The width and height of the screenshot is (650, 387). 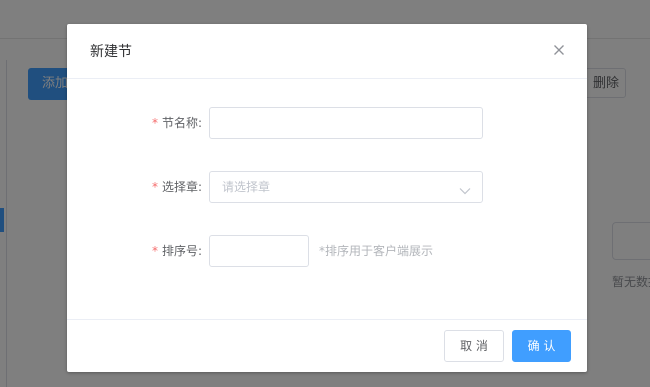 What do you see at coordinates (176, 123) in the screenshot?
I see `section-name-label: * 节名称:` at bounding box center [176, 123].